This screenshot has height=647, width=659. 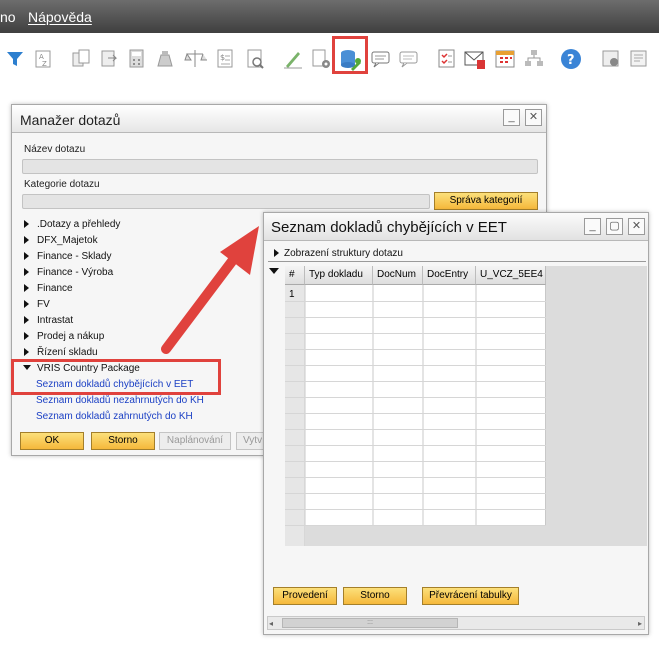 I want to click on scroll-left-icon: ◂, so click(x=271, y=623).